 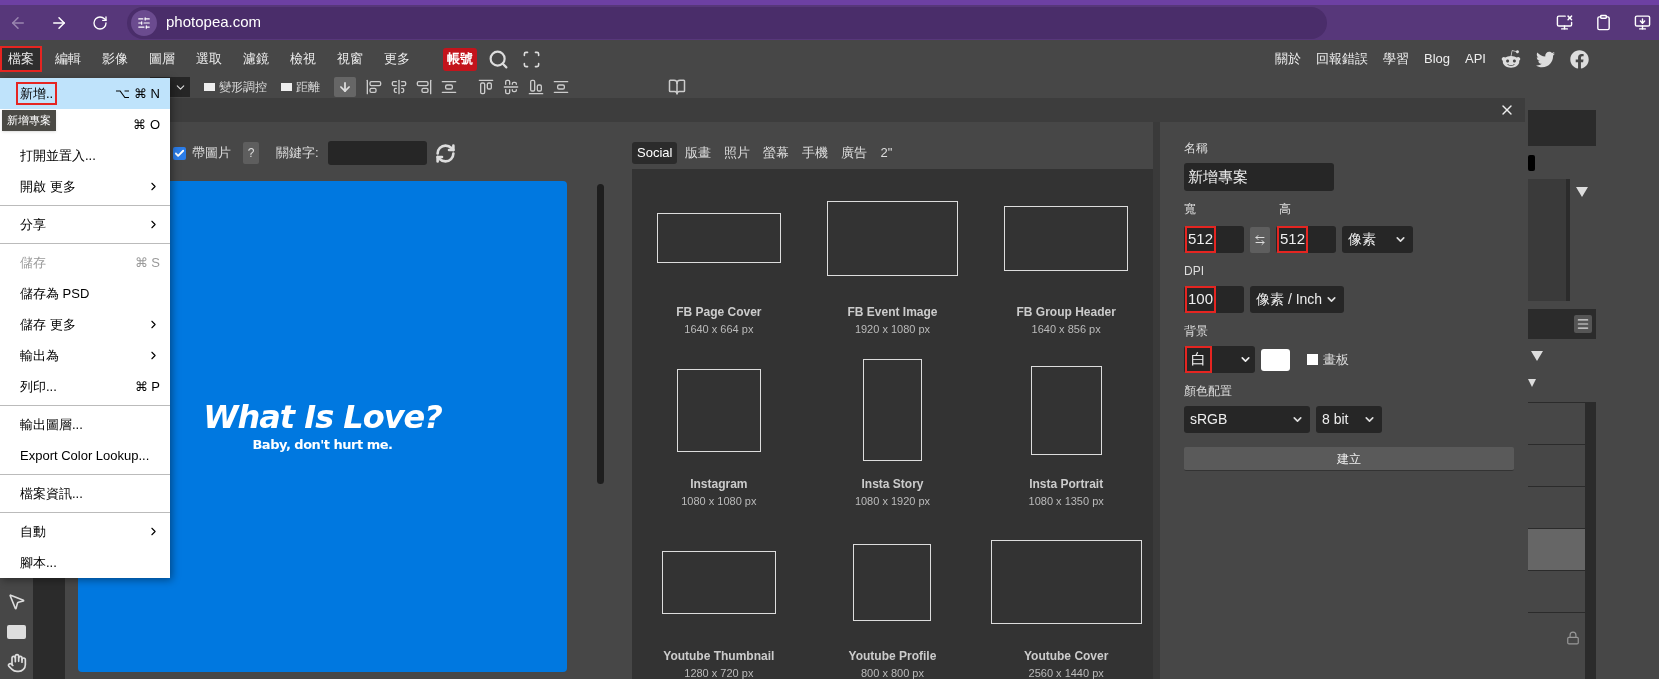 I want to click on template-size: 800 x 800 px, so click(x=892, y=672).